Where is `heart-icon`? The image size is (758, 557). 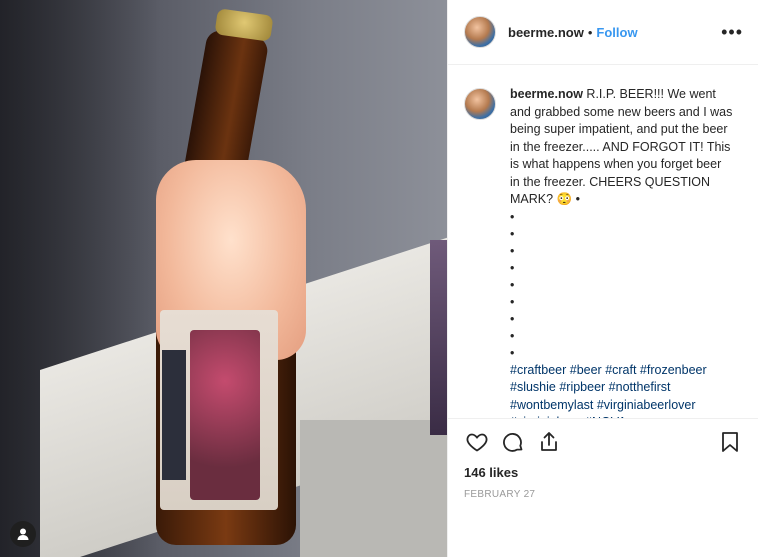 heart-icon is located at coordinates (477, 442).